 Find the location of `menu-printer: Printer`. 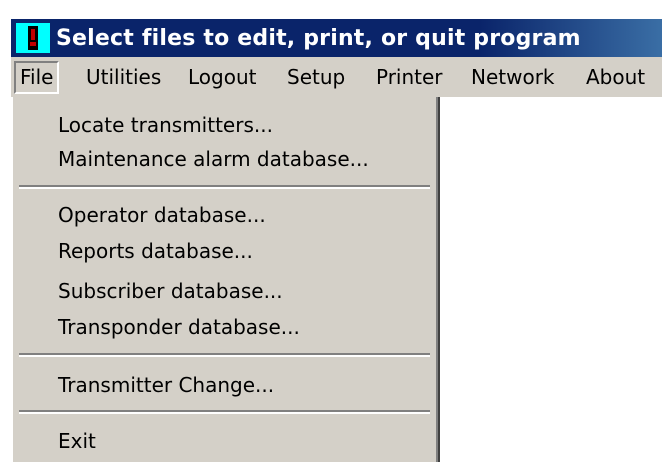

menu-printer: Printer is located at coordinates (409, 77).